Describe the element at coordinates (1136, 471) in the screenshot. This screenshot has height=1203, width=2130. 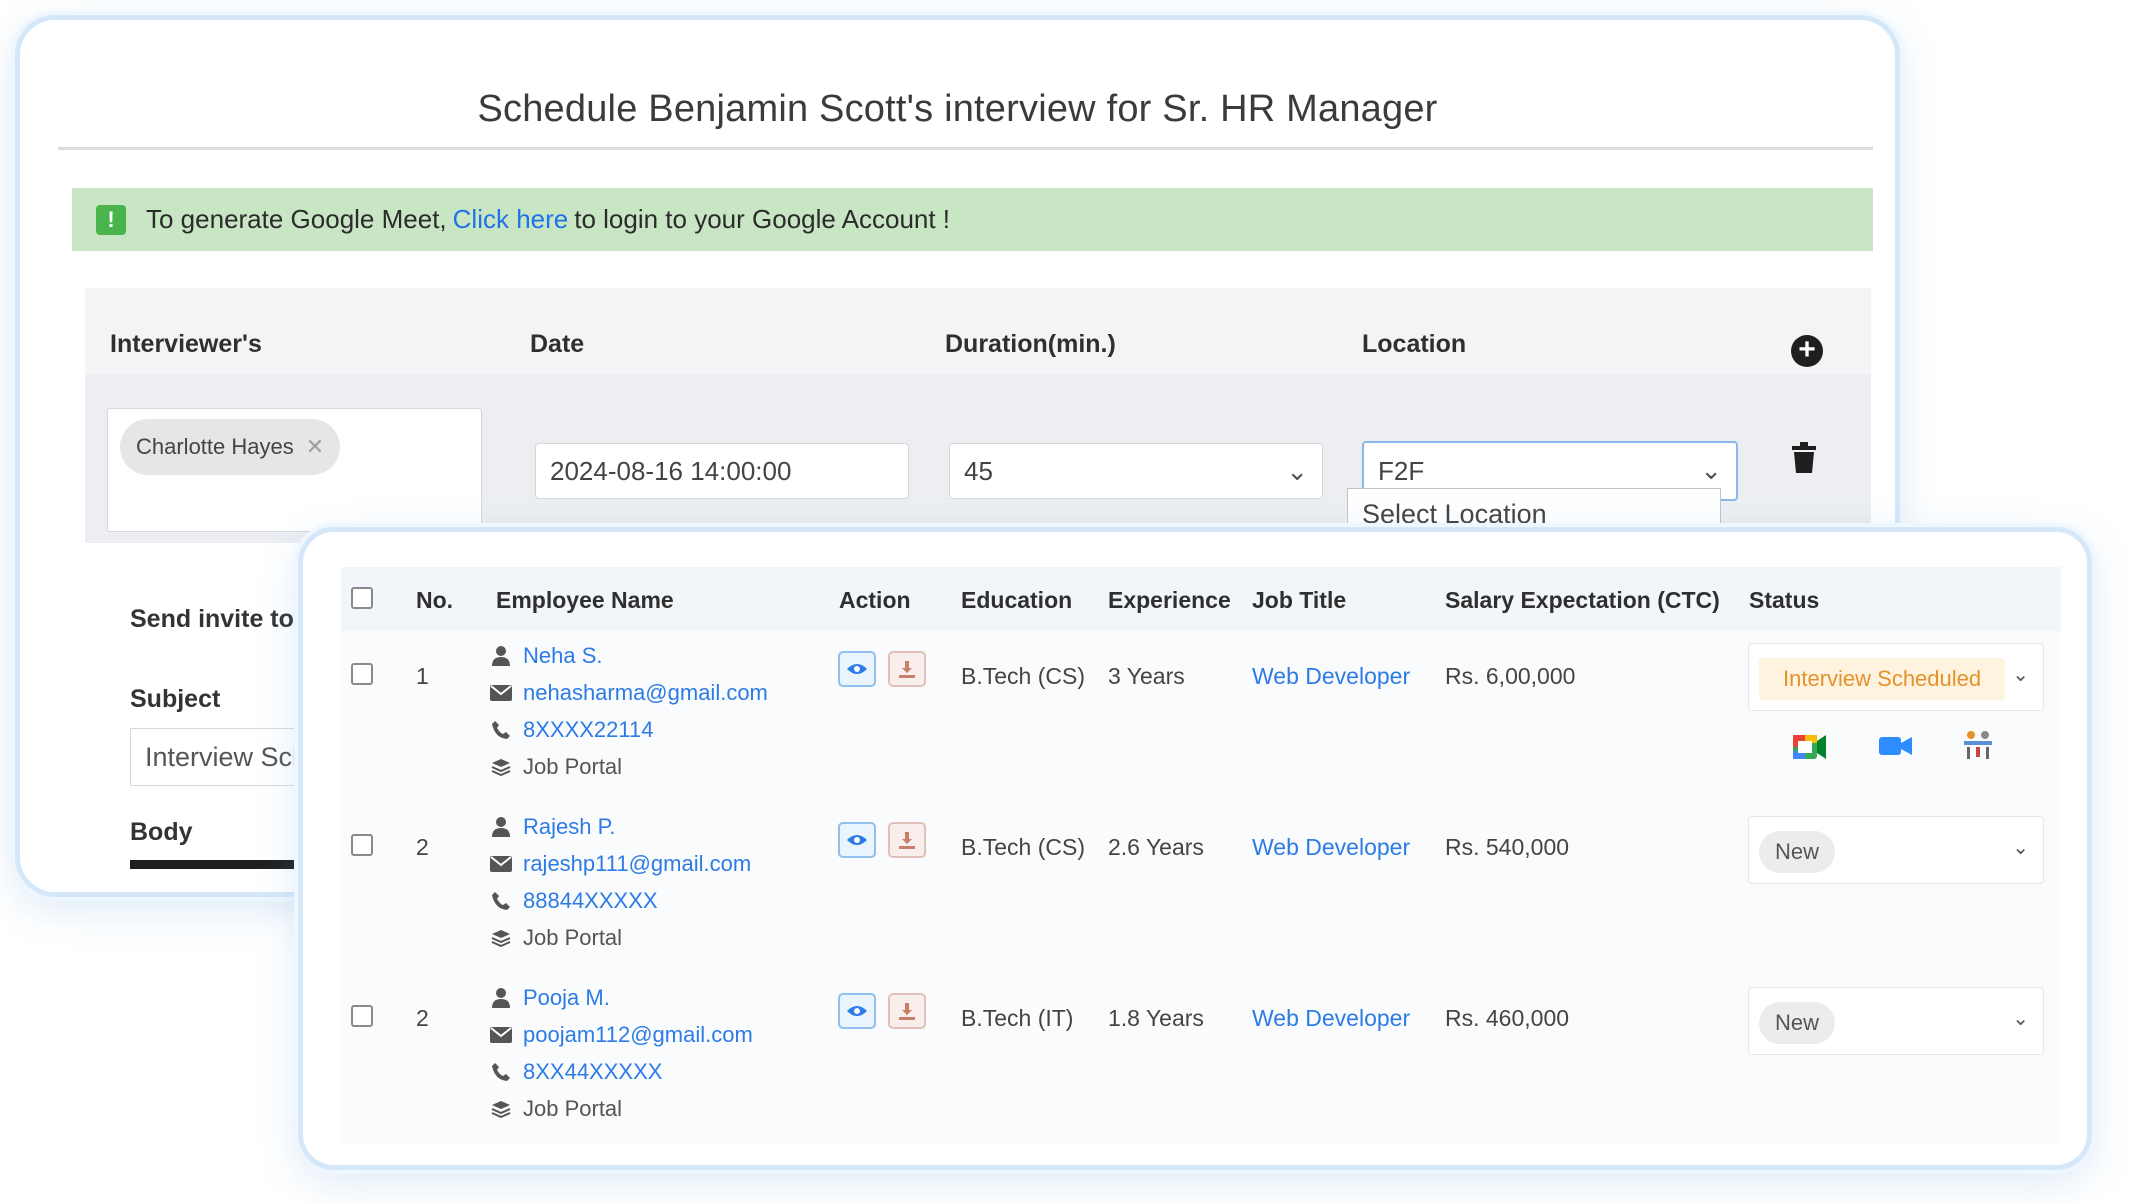
I see `duration-select: 45 ⌄` at that location.